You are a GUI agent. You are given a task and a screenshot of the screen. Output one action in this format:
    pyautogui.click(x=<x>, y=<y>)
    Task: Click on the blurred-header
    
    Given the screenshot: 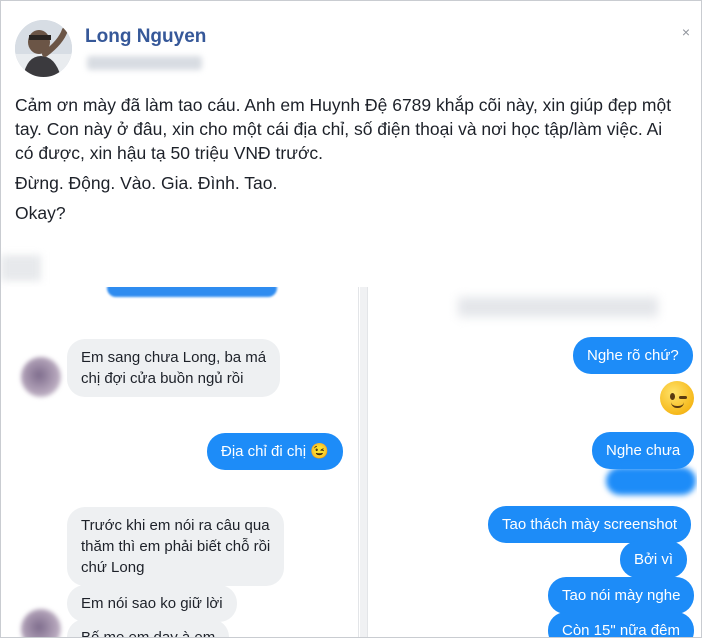 What is the action you would take?
    pyautogui.click(x=558, y=307)
    